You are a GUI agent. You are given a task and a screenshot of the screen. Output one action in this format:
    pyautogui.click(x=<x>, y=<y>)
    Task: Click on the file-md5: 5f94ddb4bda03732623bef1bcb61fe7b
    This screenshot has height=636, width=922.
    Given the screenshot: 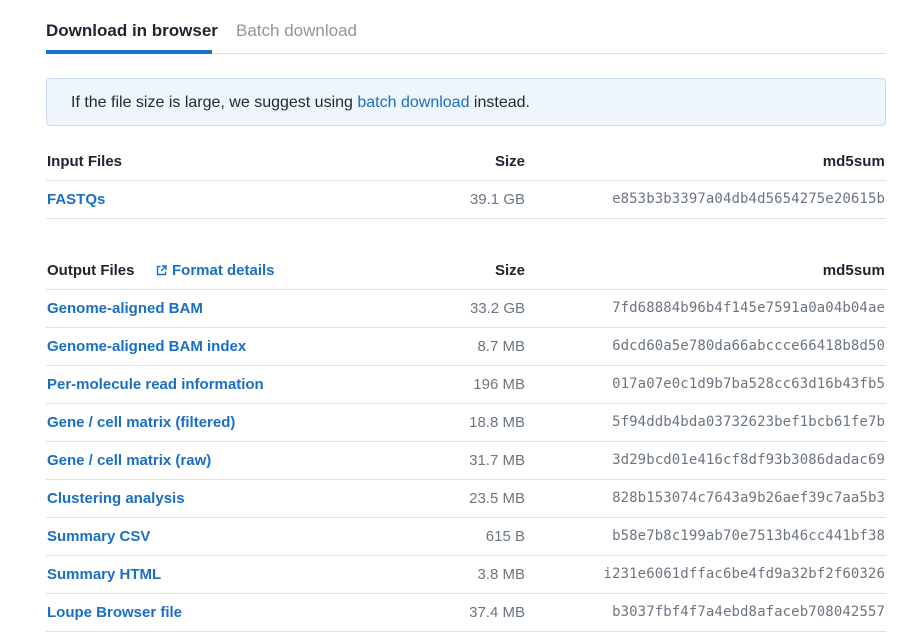 What is the action you would take?
    pyautogui.click(x=748, y=422)
    